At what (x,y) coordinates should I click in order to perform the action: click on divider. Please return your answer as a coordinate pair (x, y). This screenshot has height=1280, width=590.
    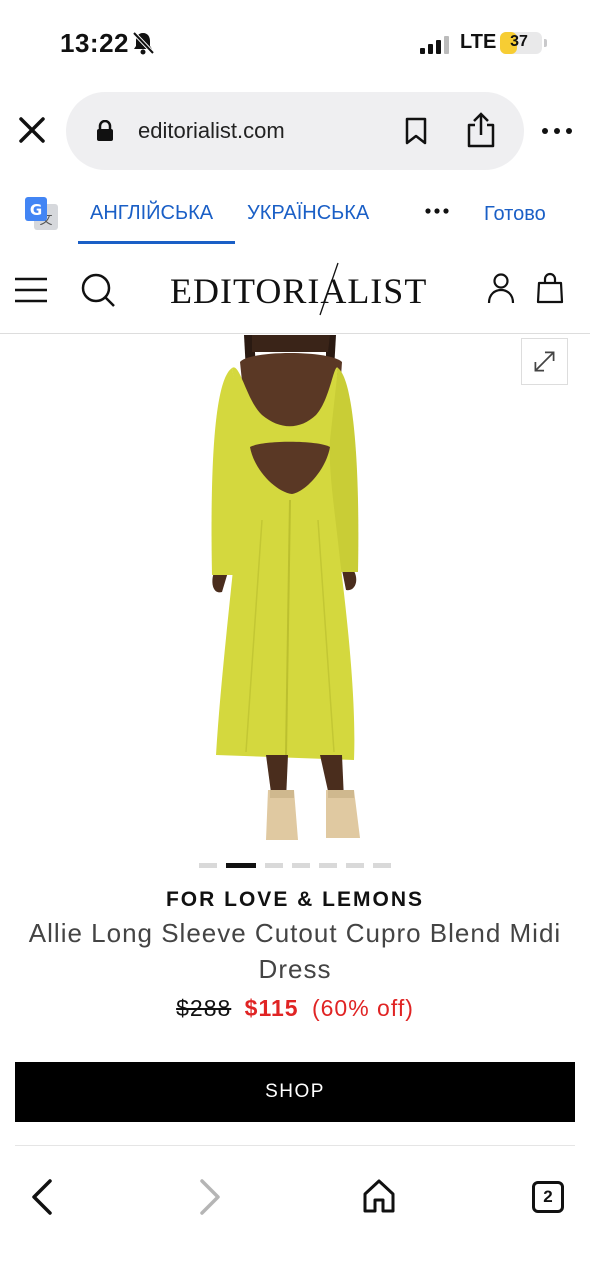
    Looking at the image, I should click on (295, 1145).